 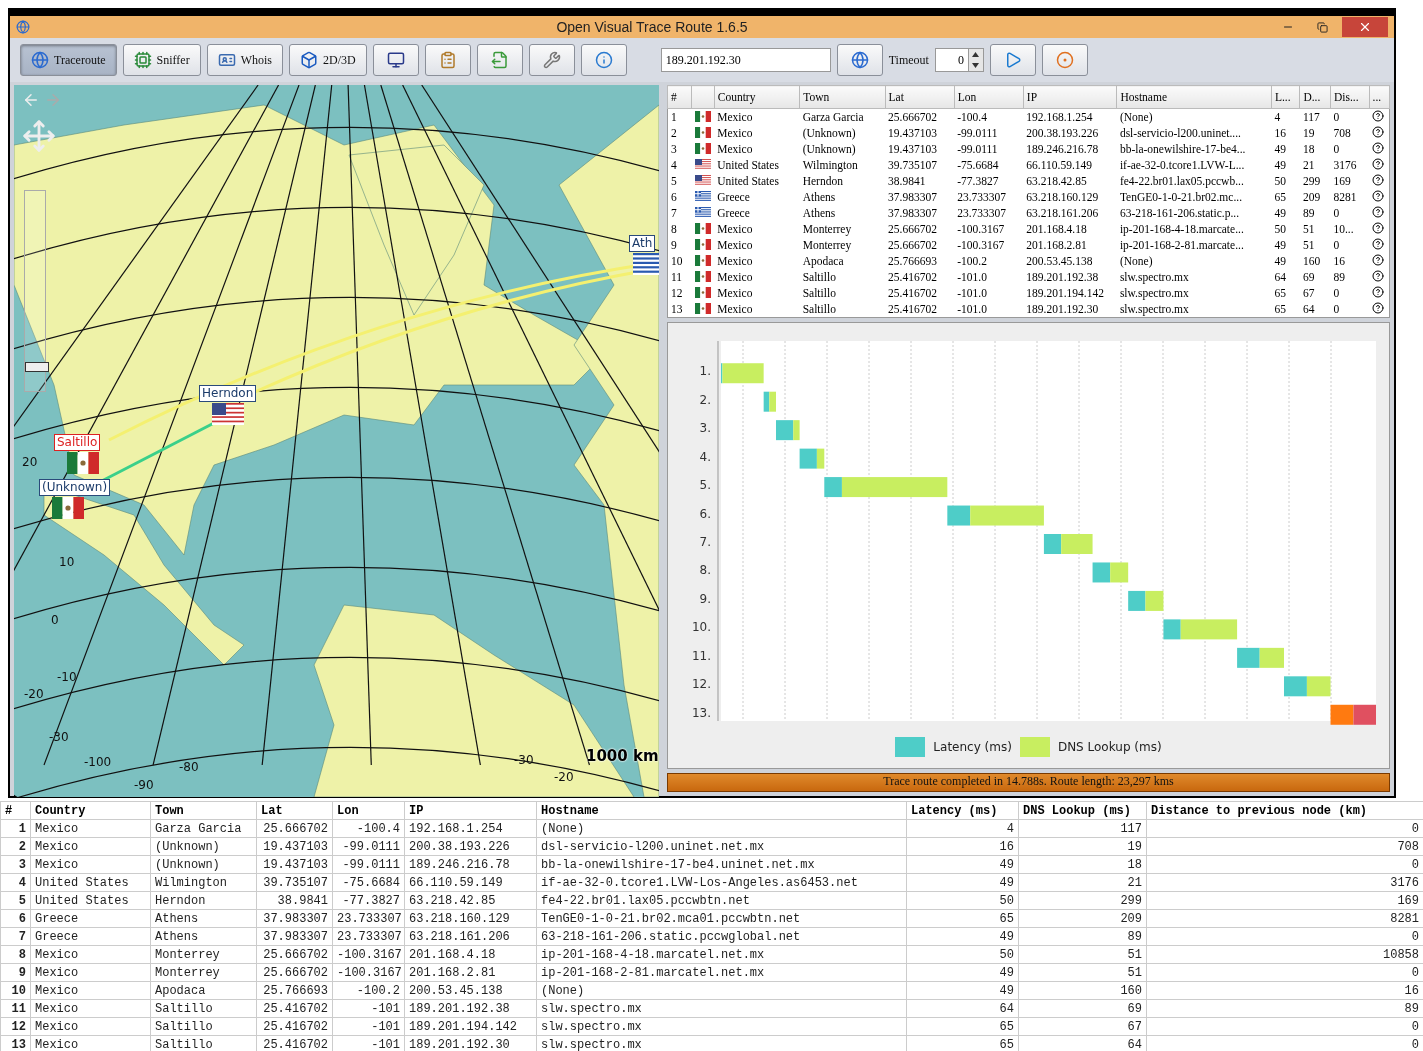 What do you see at coordinates (203, 846) in the screenshot?
I see `table-cell: (Unknown)` at bounding box center [203, 846].